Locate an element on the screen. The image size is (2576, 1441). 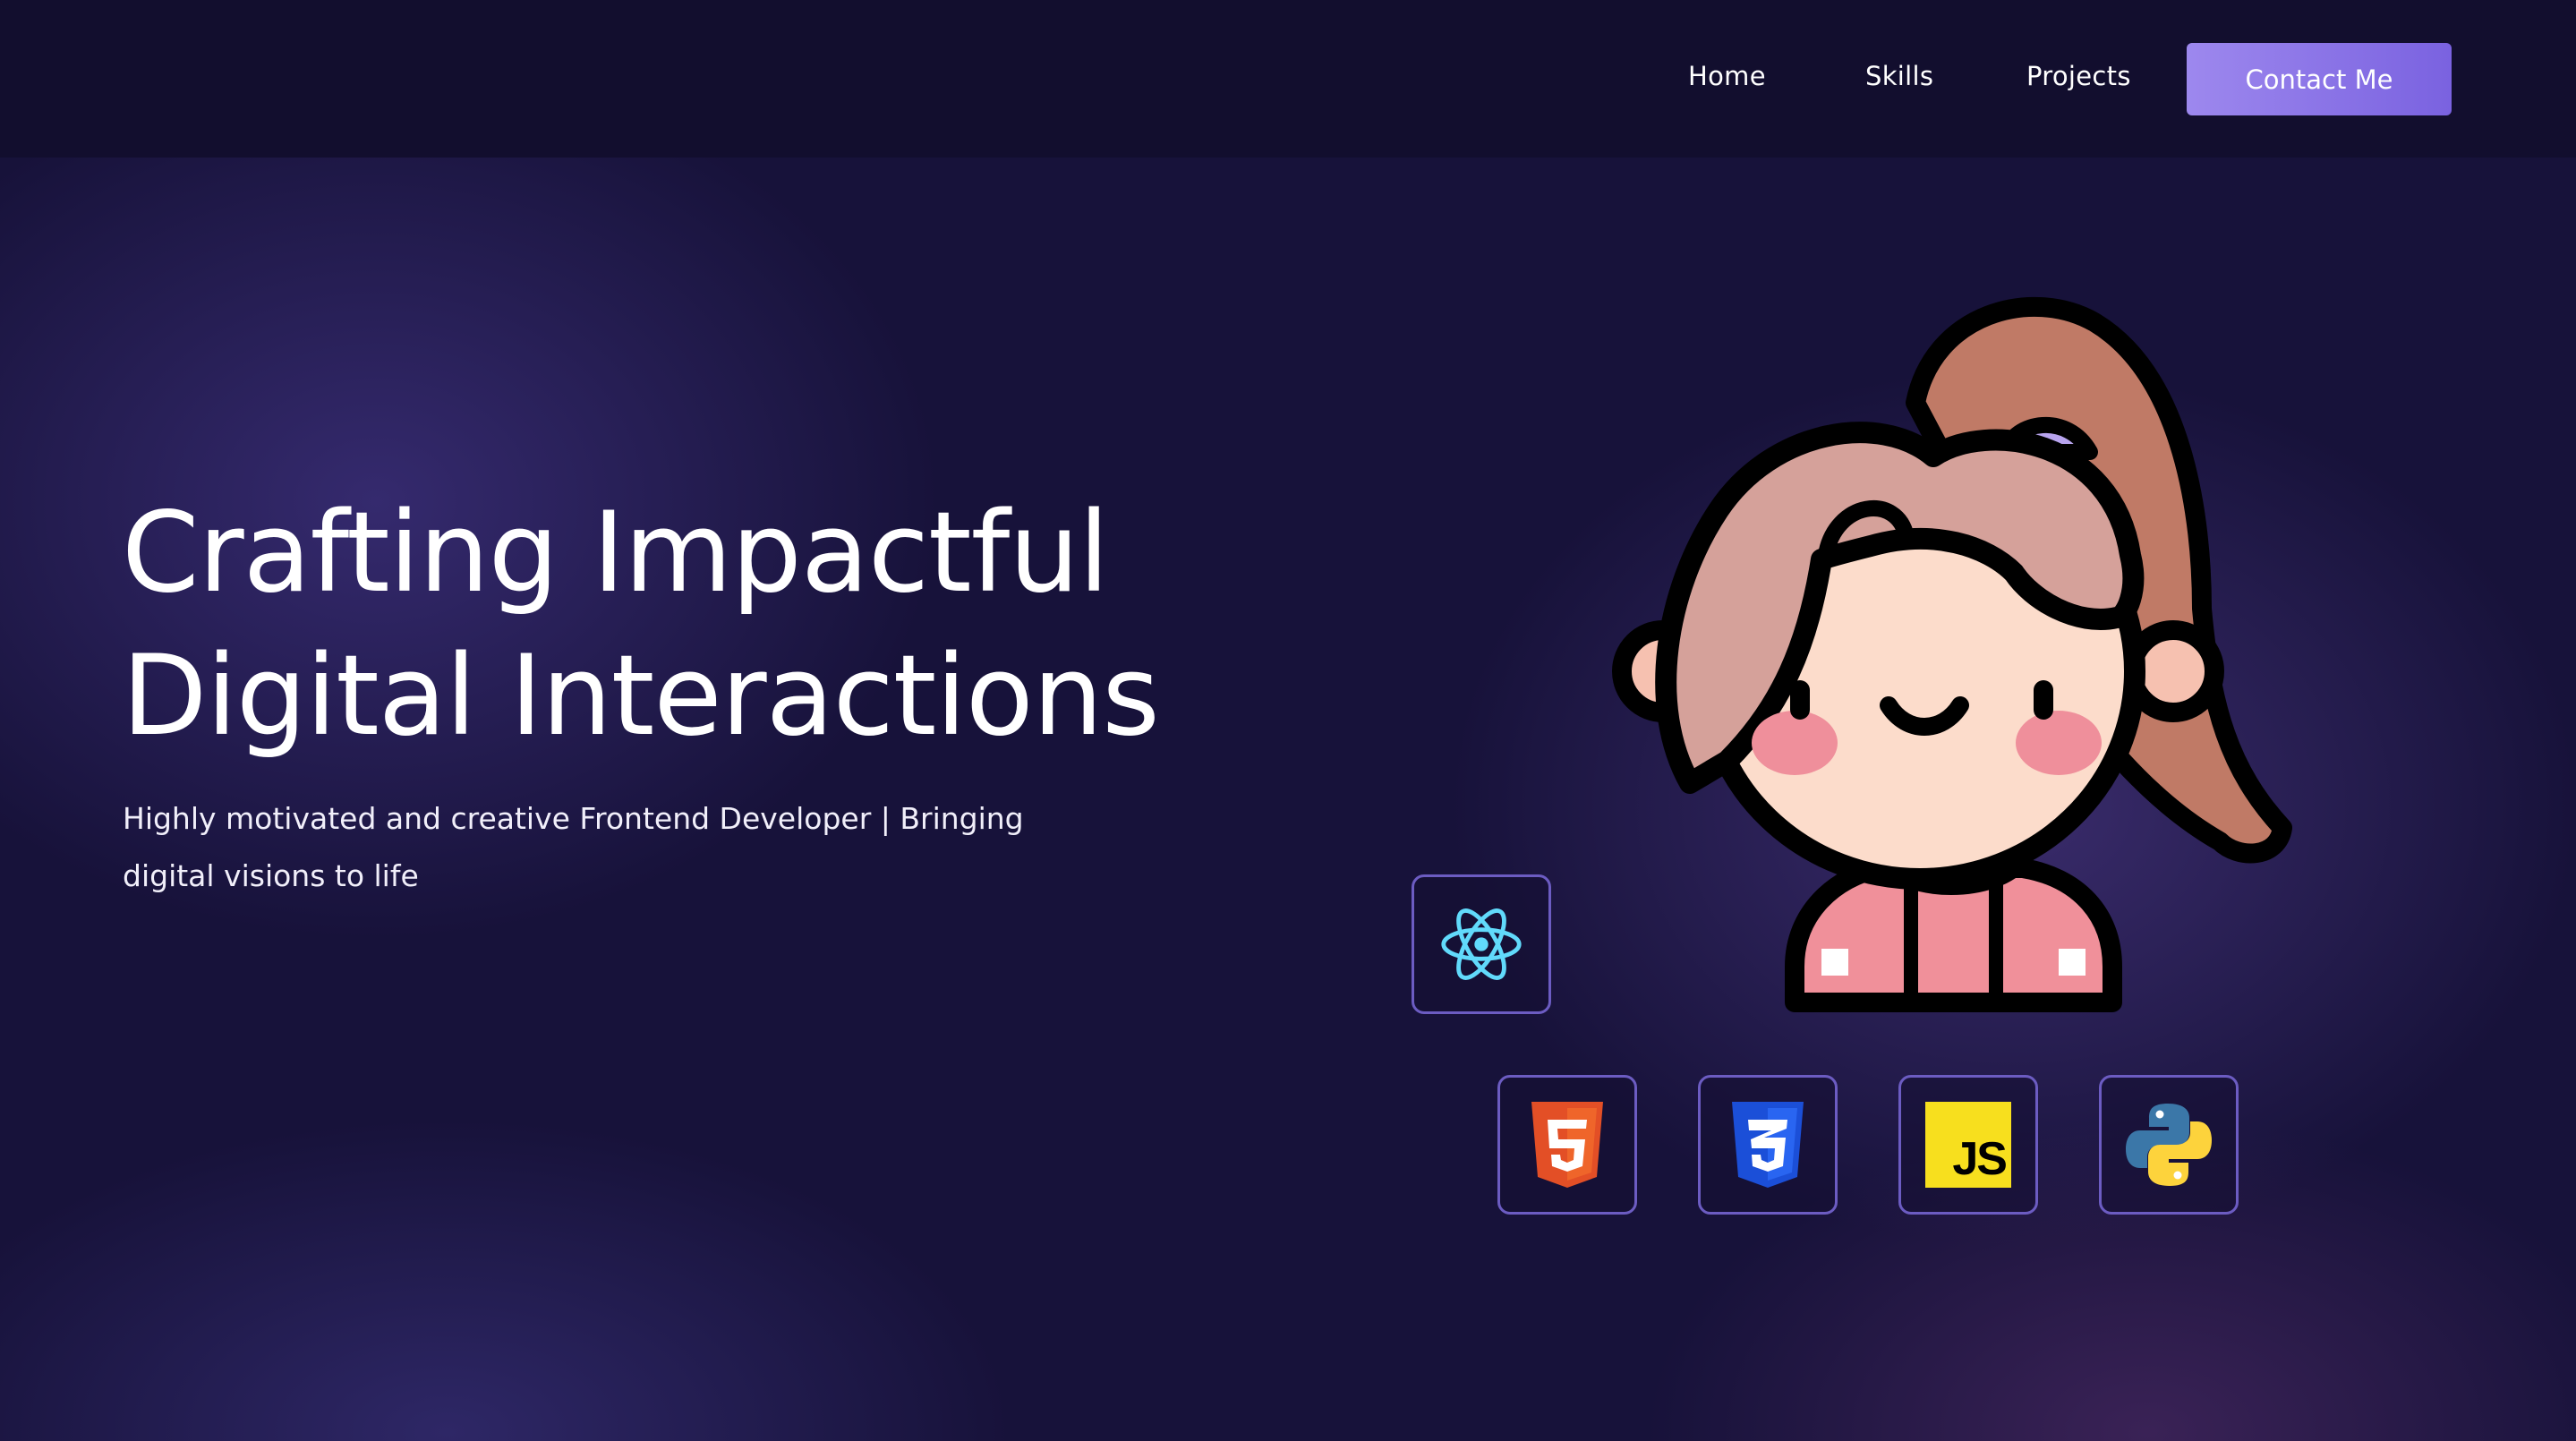
avatar-illustration is located at coordinates (1952, 654).